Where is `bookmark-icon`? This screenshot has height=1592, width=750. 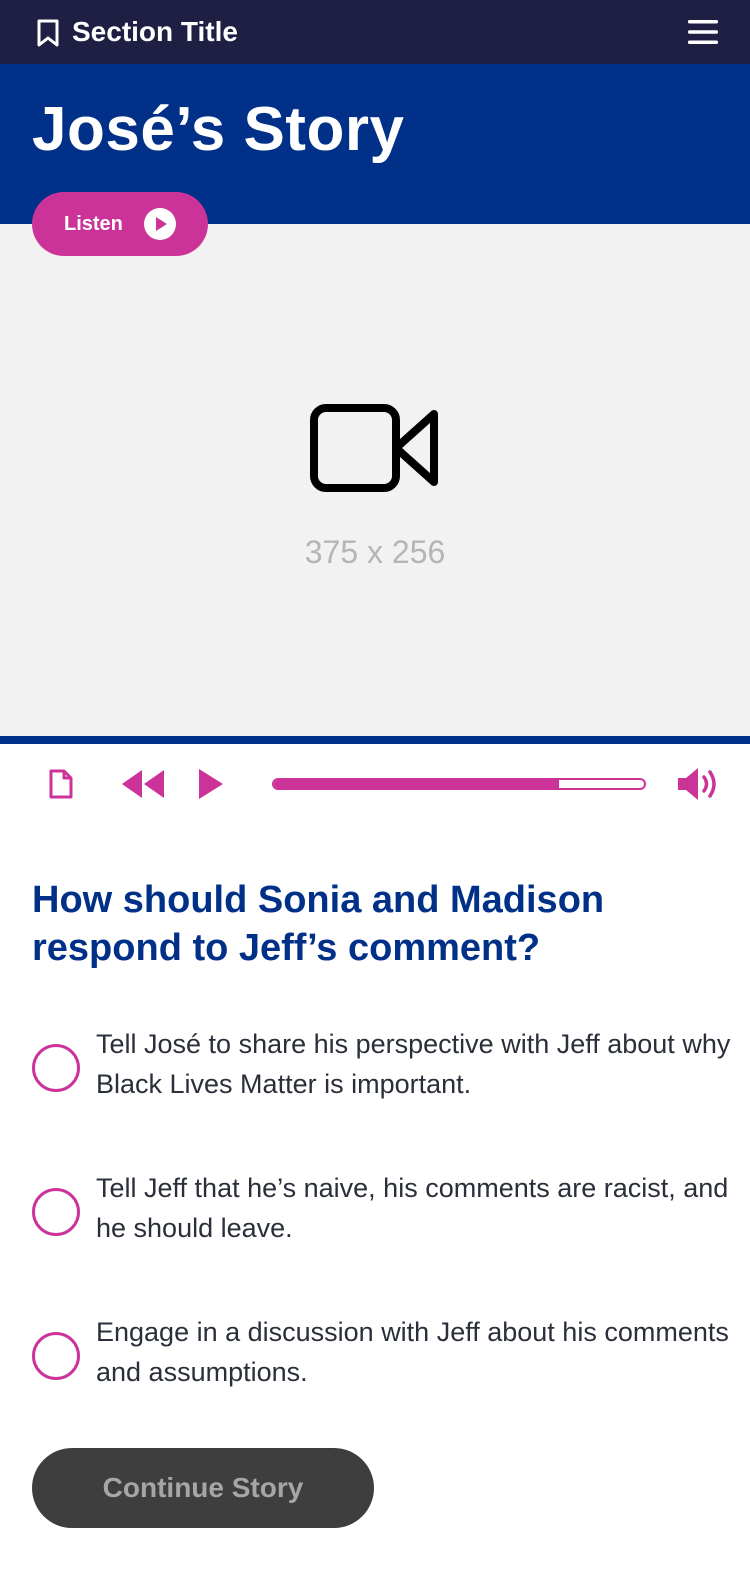 bookmark-icon is located at coordinates (48, 33).